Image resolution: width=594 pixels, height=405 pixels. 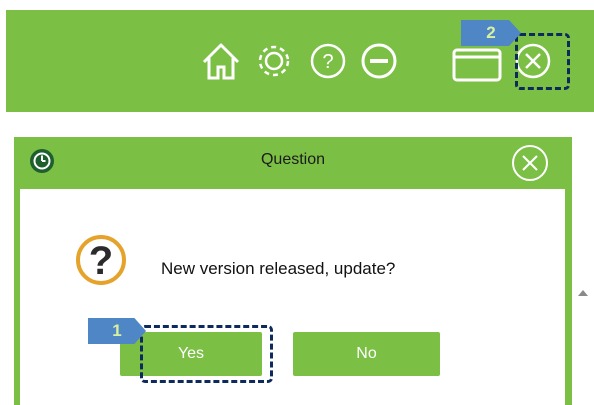 I want to click on dialog-header: Question, so click(x=293, y=161).